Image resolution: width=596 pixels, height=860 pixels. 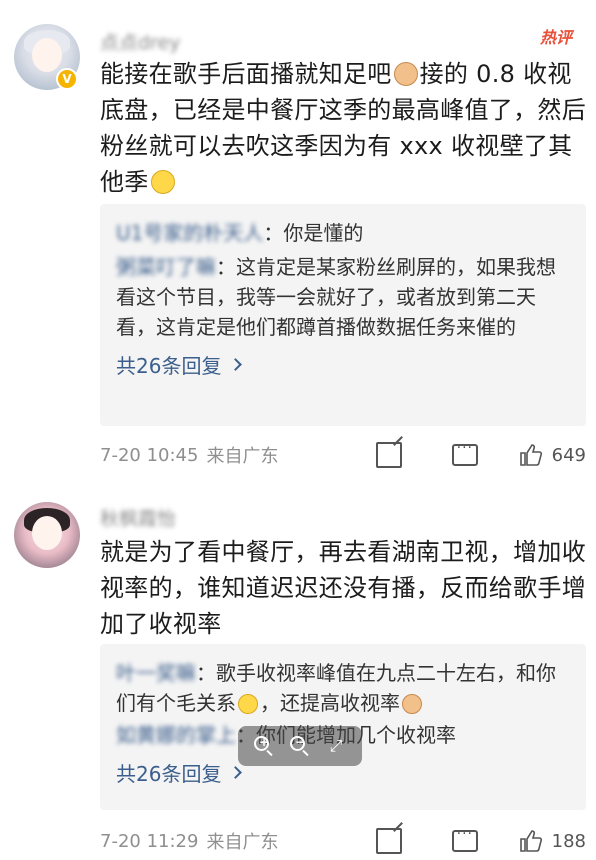 What do you see at coordinates (156, 673) in the screenshot?
I see `reply-author: 叶一奖嘛` at bounding box center [156, 673].